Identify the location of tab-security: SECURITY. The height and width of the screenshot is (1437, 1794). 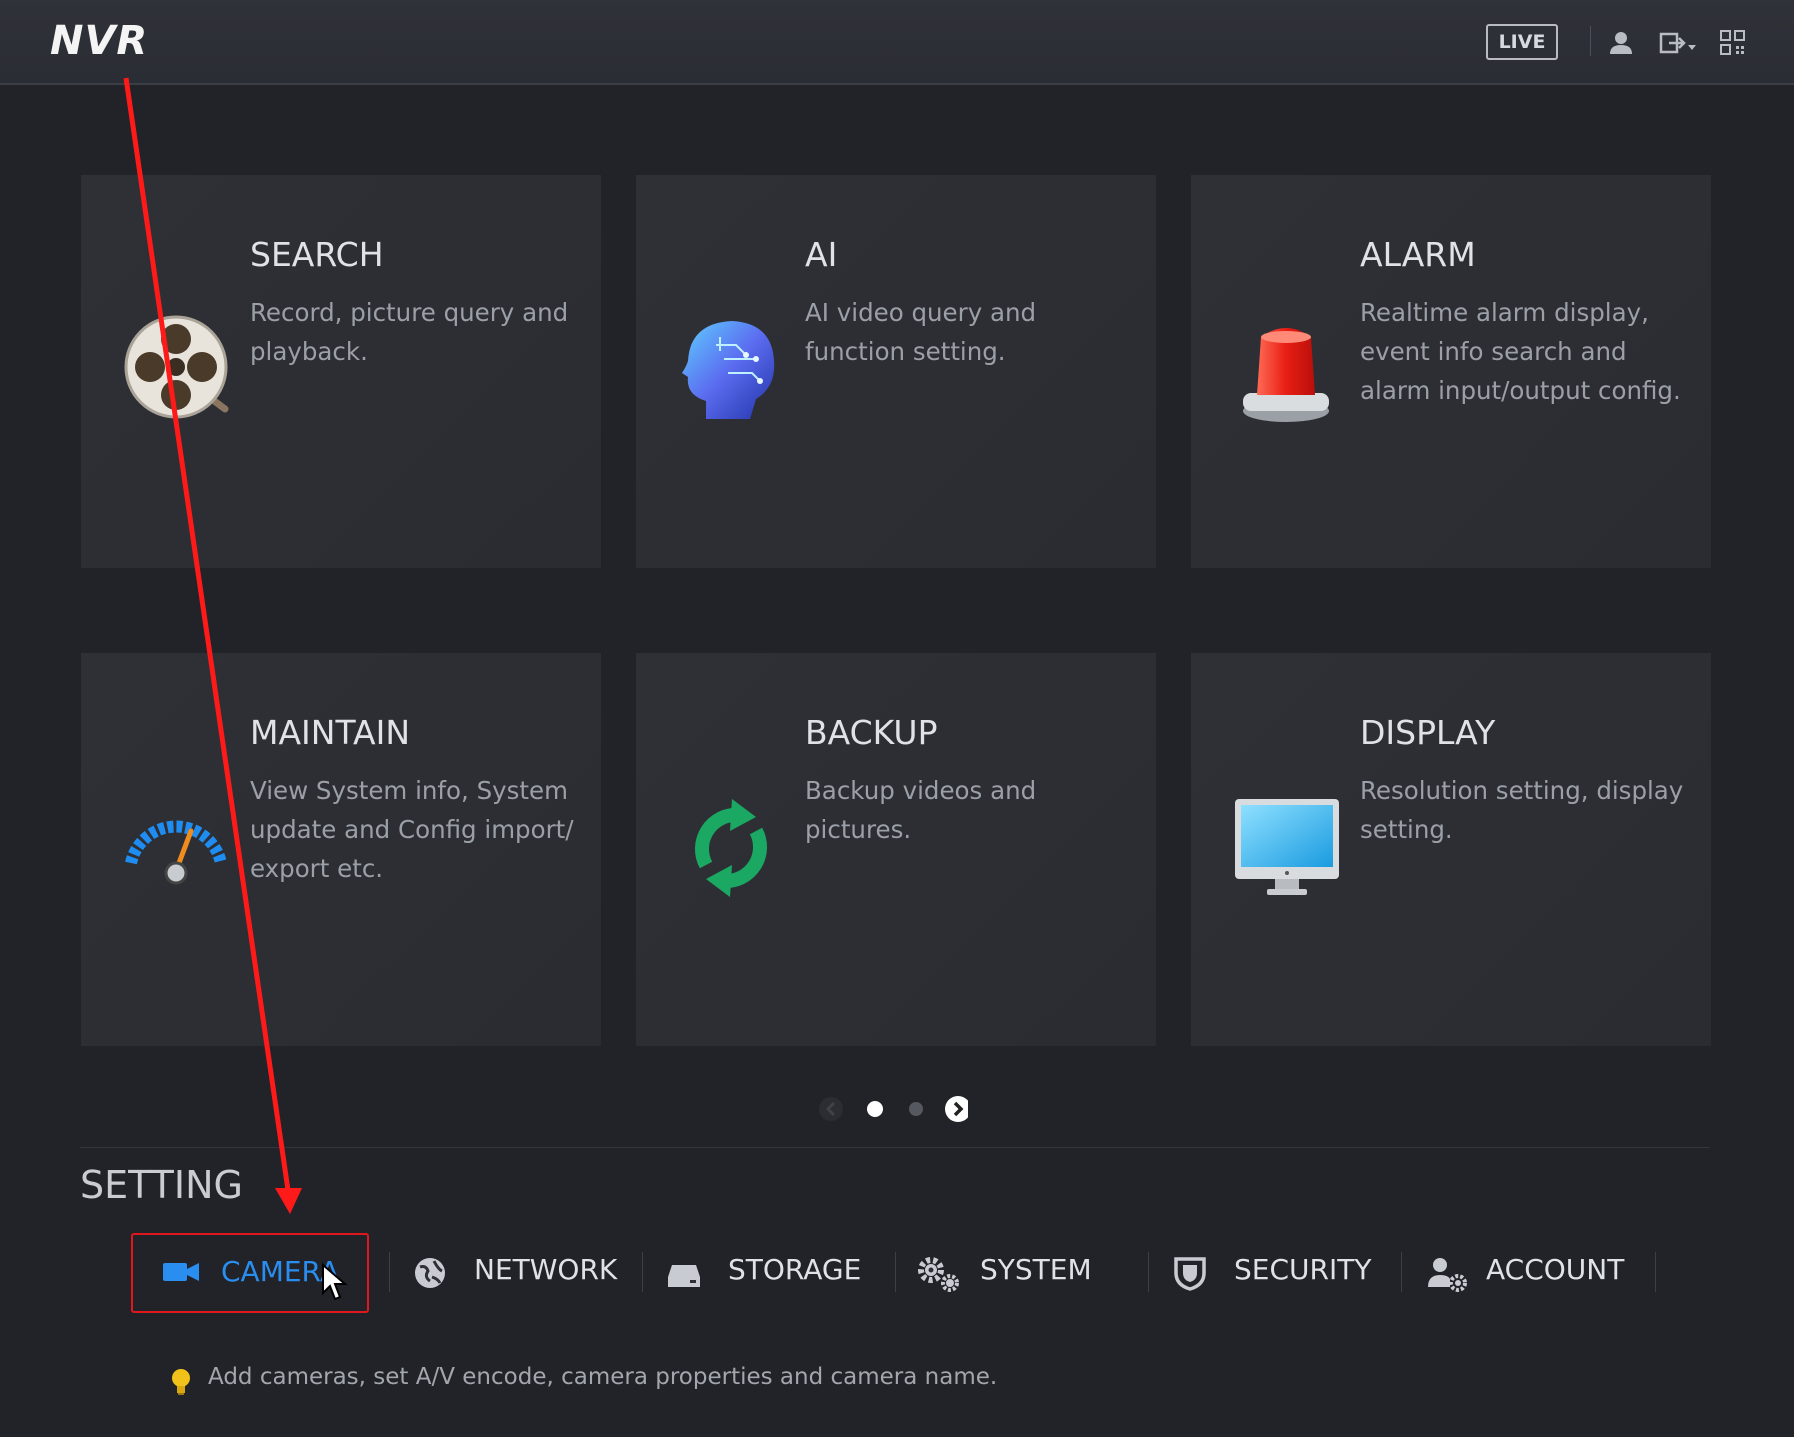
(1285, 1271).